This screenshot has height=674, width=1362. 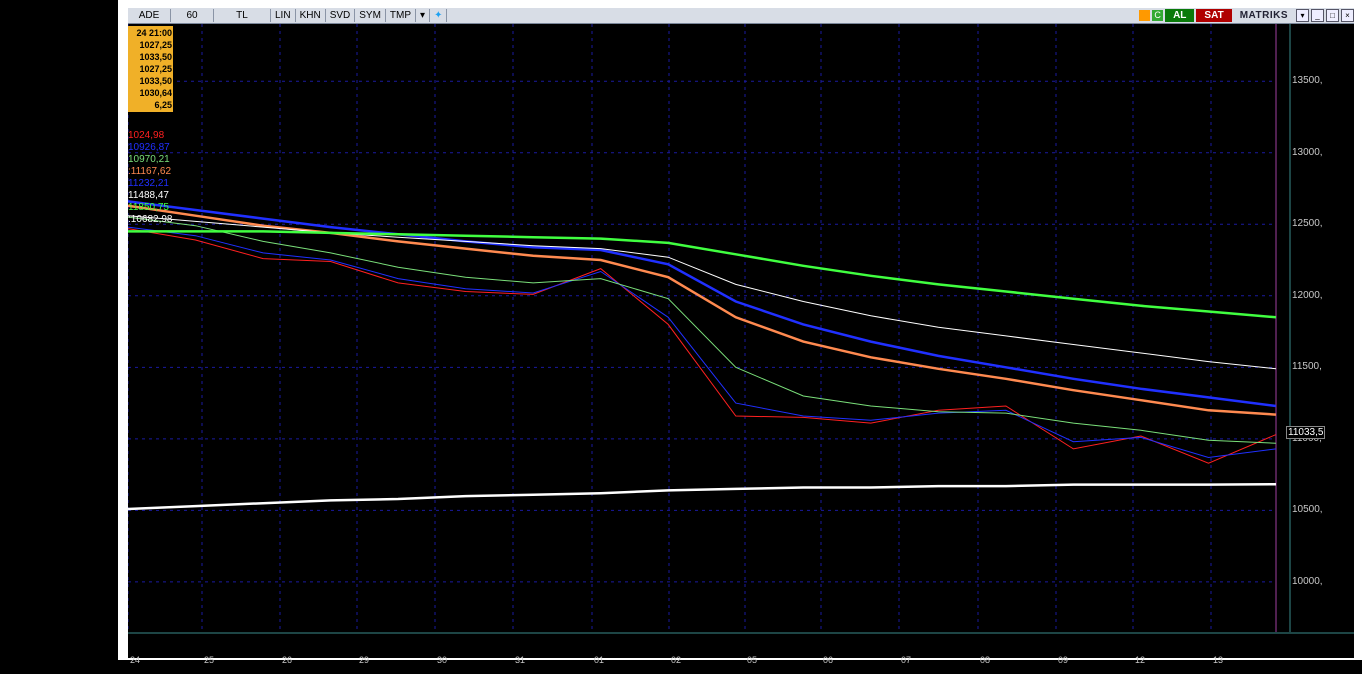 I want to click on interval-button: 60, so click(x=192, y=15).